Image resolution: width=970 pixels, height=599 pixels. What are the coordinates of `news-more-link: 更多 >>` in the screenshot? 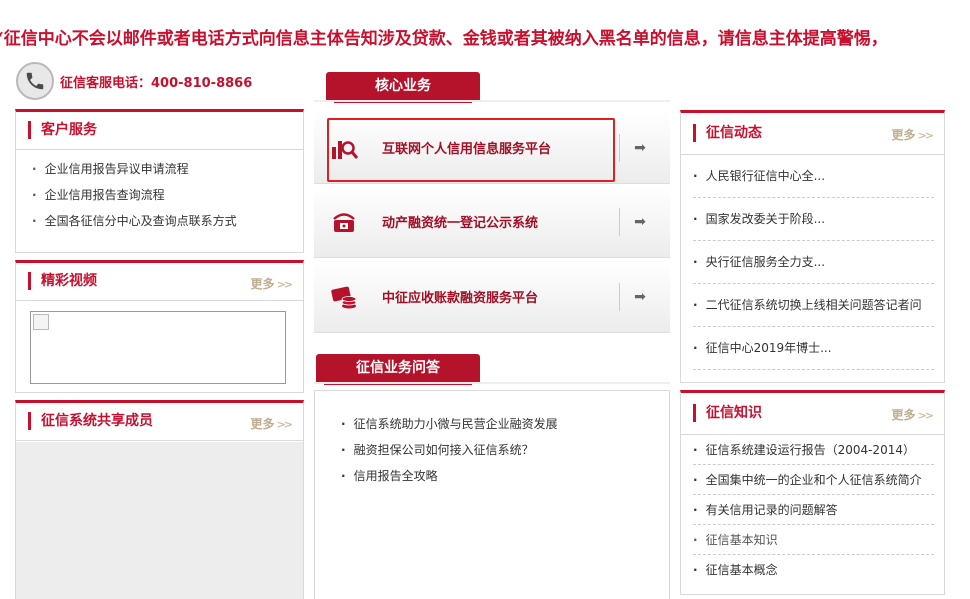 It's located at (913, 134).